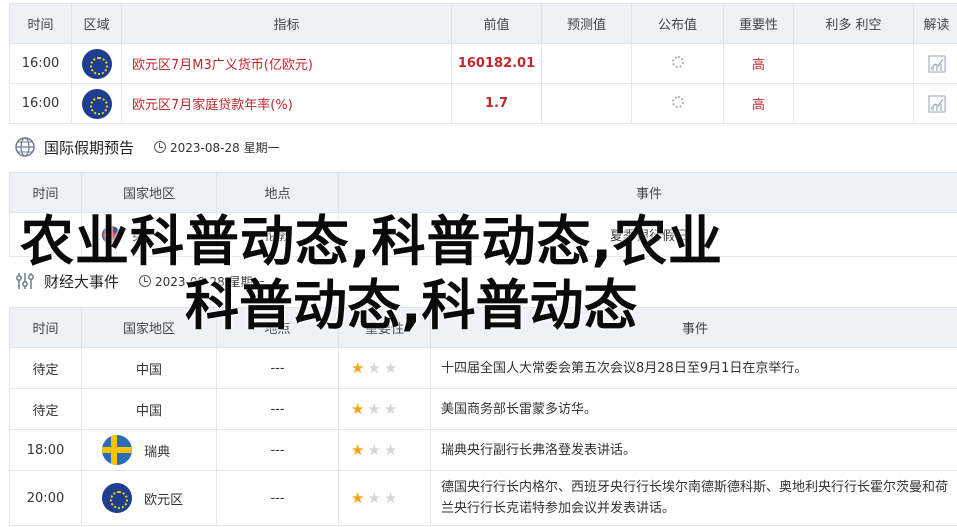 The height and width of the screenshot is (527, 957). I want to click on section-title: 国际假期预告, so click(89, 147).